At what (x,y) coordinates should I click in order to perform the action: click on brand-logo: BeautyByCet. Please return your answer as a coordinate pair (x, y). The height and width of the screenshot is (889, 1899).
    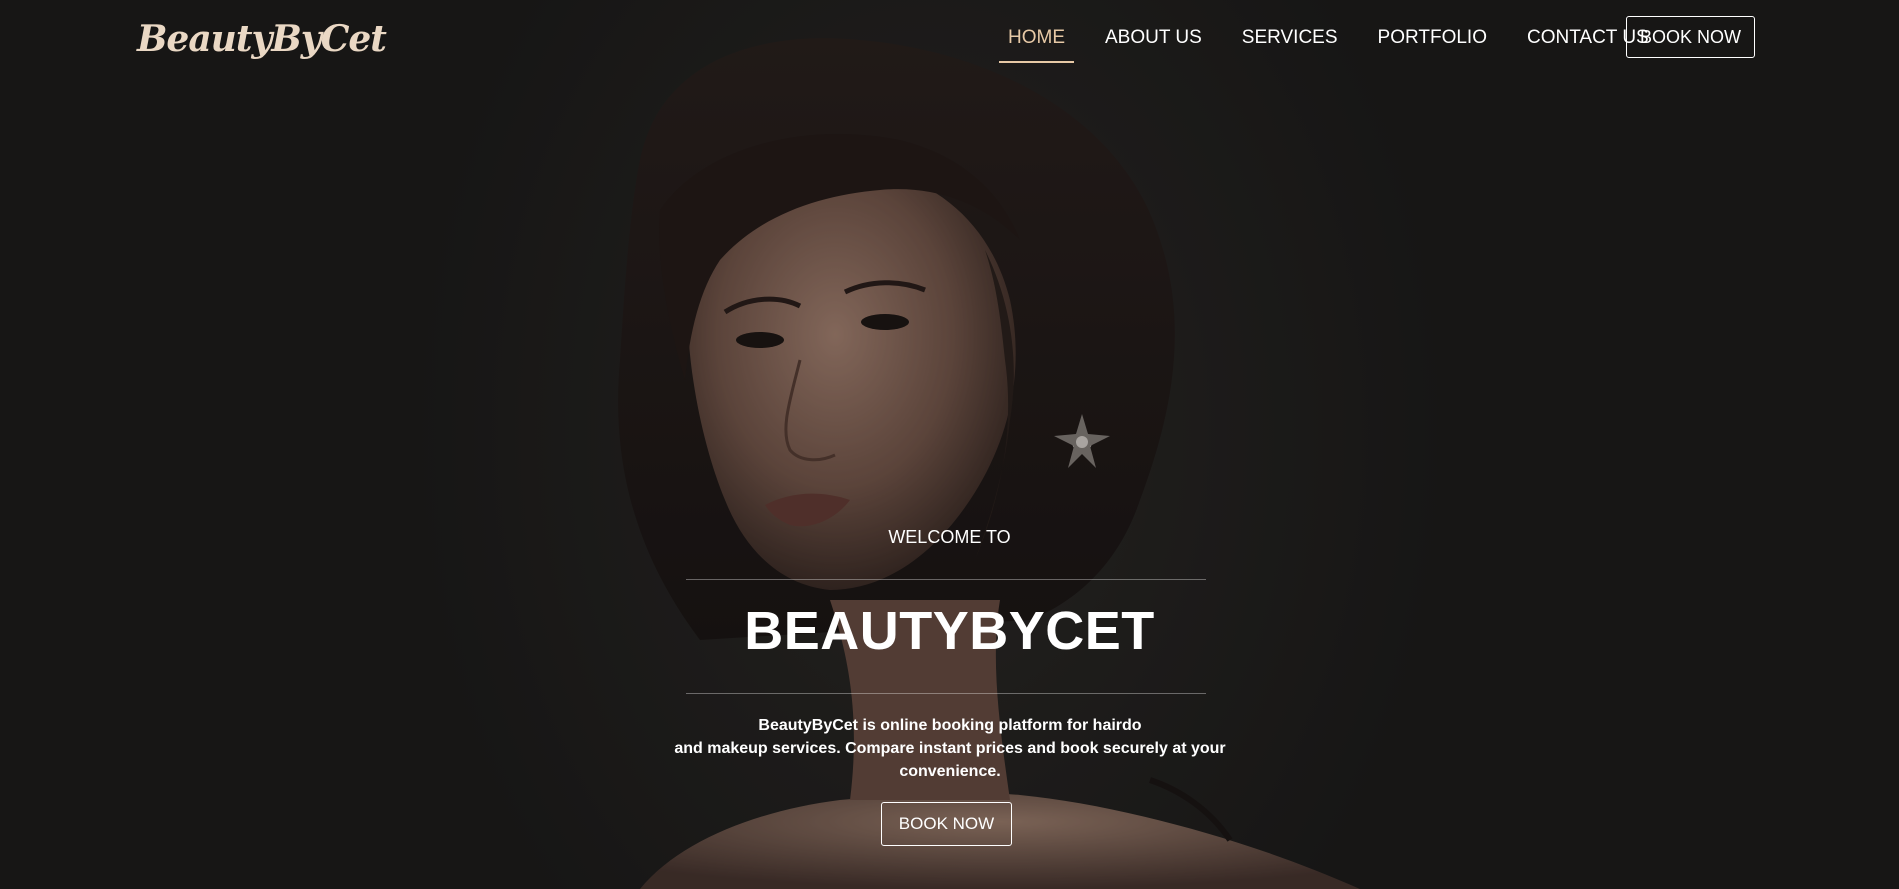
    Looking at the image, I should click on (262, 39).